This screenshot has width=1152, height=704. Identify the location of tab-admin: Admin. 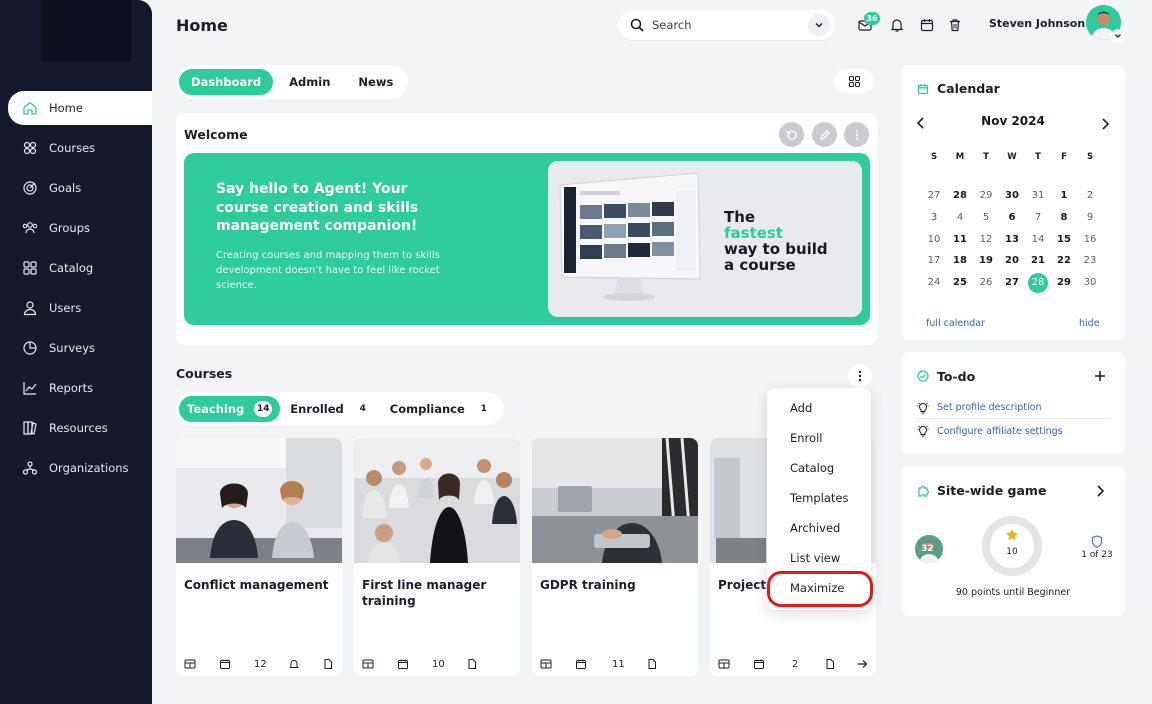
(309, 82).